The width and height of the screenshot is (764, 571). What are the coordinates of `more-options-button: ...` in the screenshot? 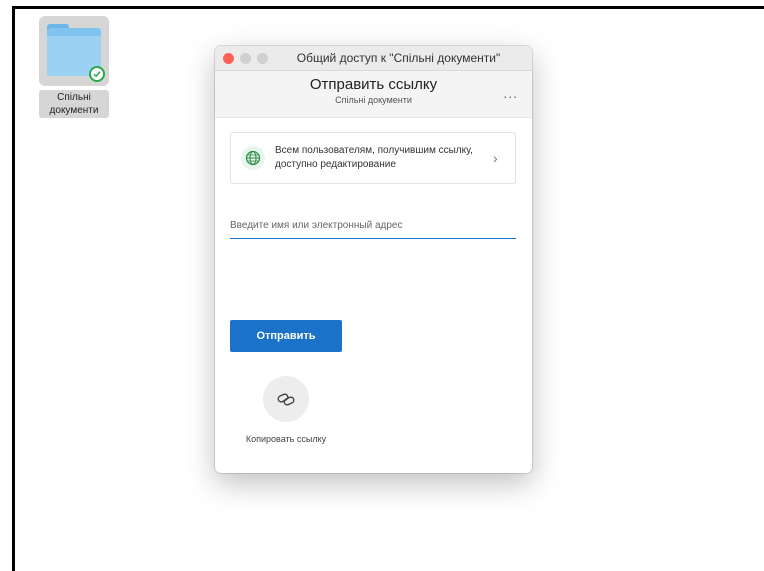 It's located at (510, 93).